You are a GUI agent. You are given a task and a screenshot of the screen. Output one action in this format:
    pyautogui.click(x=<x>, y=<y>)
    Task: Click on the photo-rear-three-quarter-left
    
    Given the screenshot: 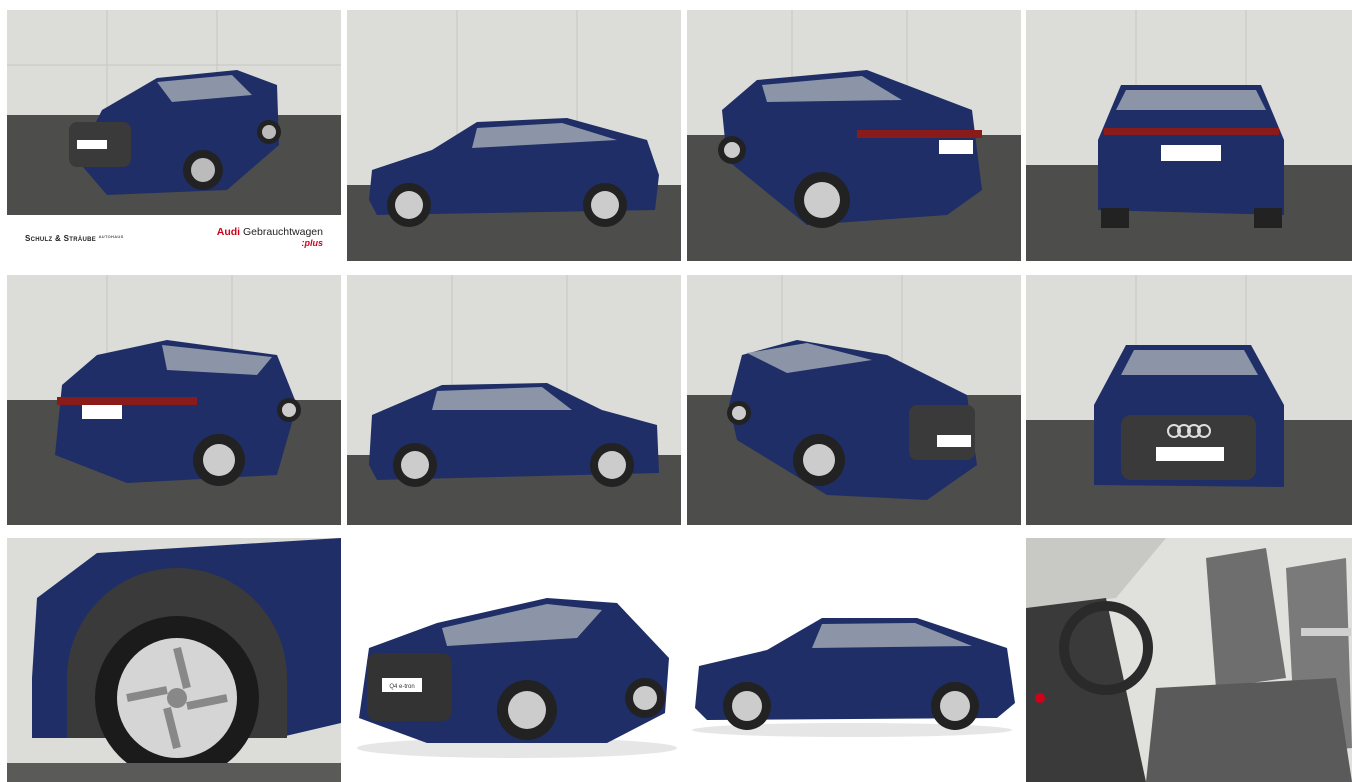 What is the action you would take?
    pyautogui.click(x=854, y=135)
    